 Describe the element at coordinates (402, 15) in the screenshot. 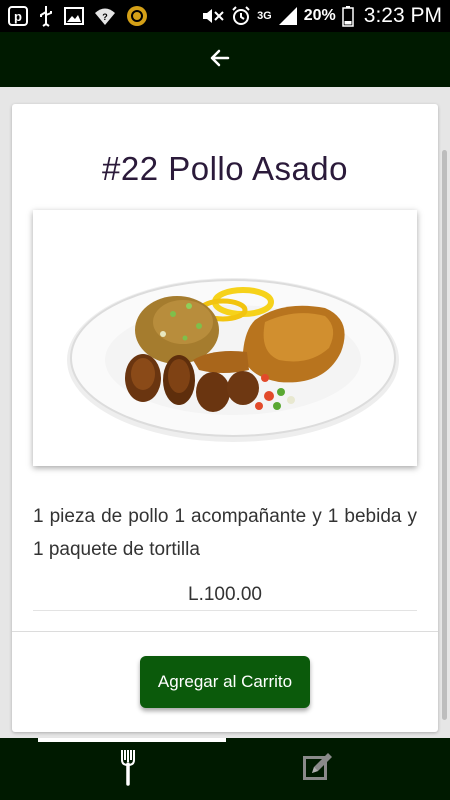

I see `clock: 3:23 PM` at that location.